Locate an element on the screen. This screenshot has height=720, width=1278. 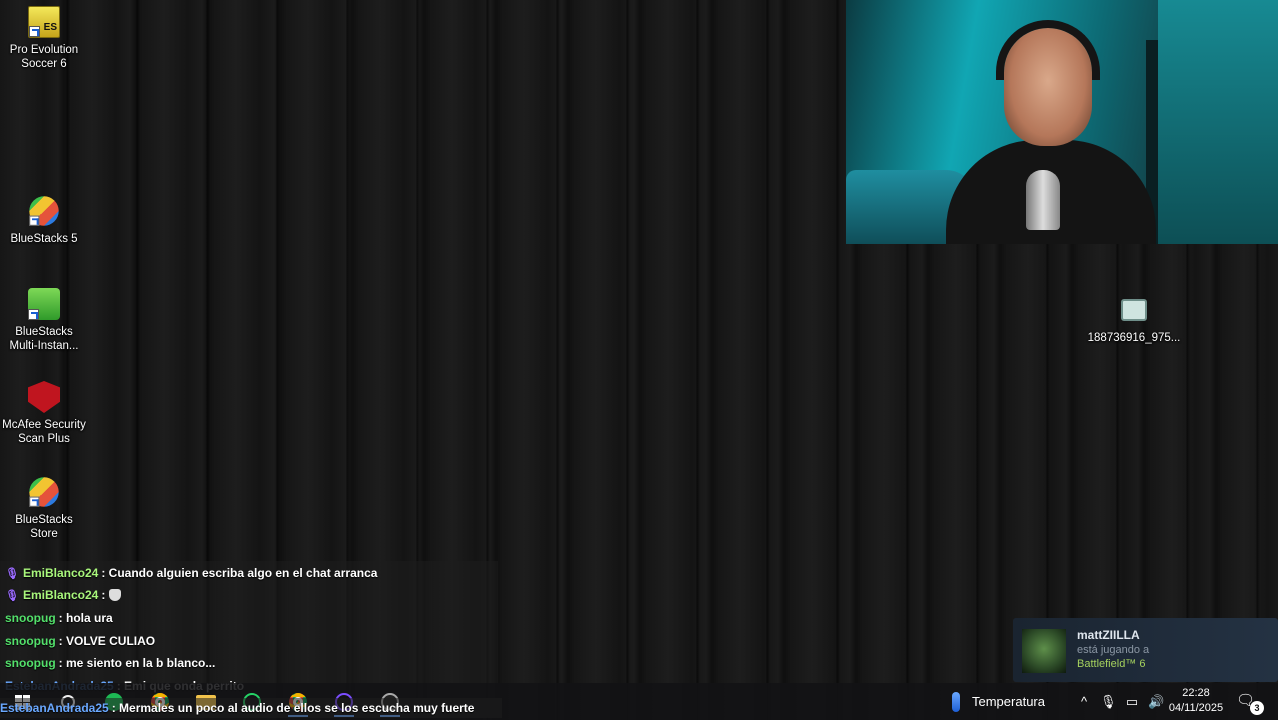
microphone-icon: 🎙 is located at coordinates (1108, 702).